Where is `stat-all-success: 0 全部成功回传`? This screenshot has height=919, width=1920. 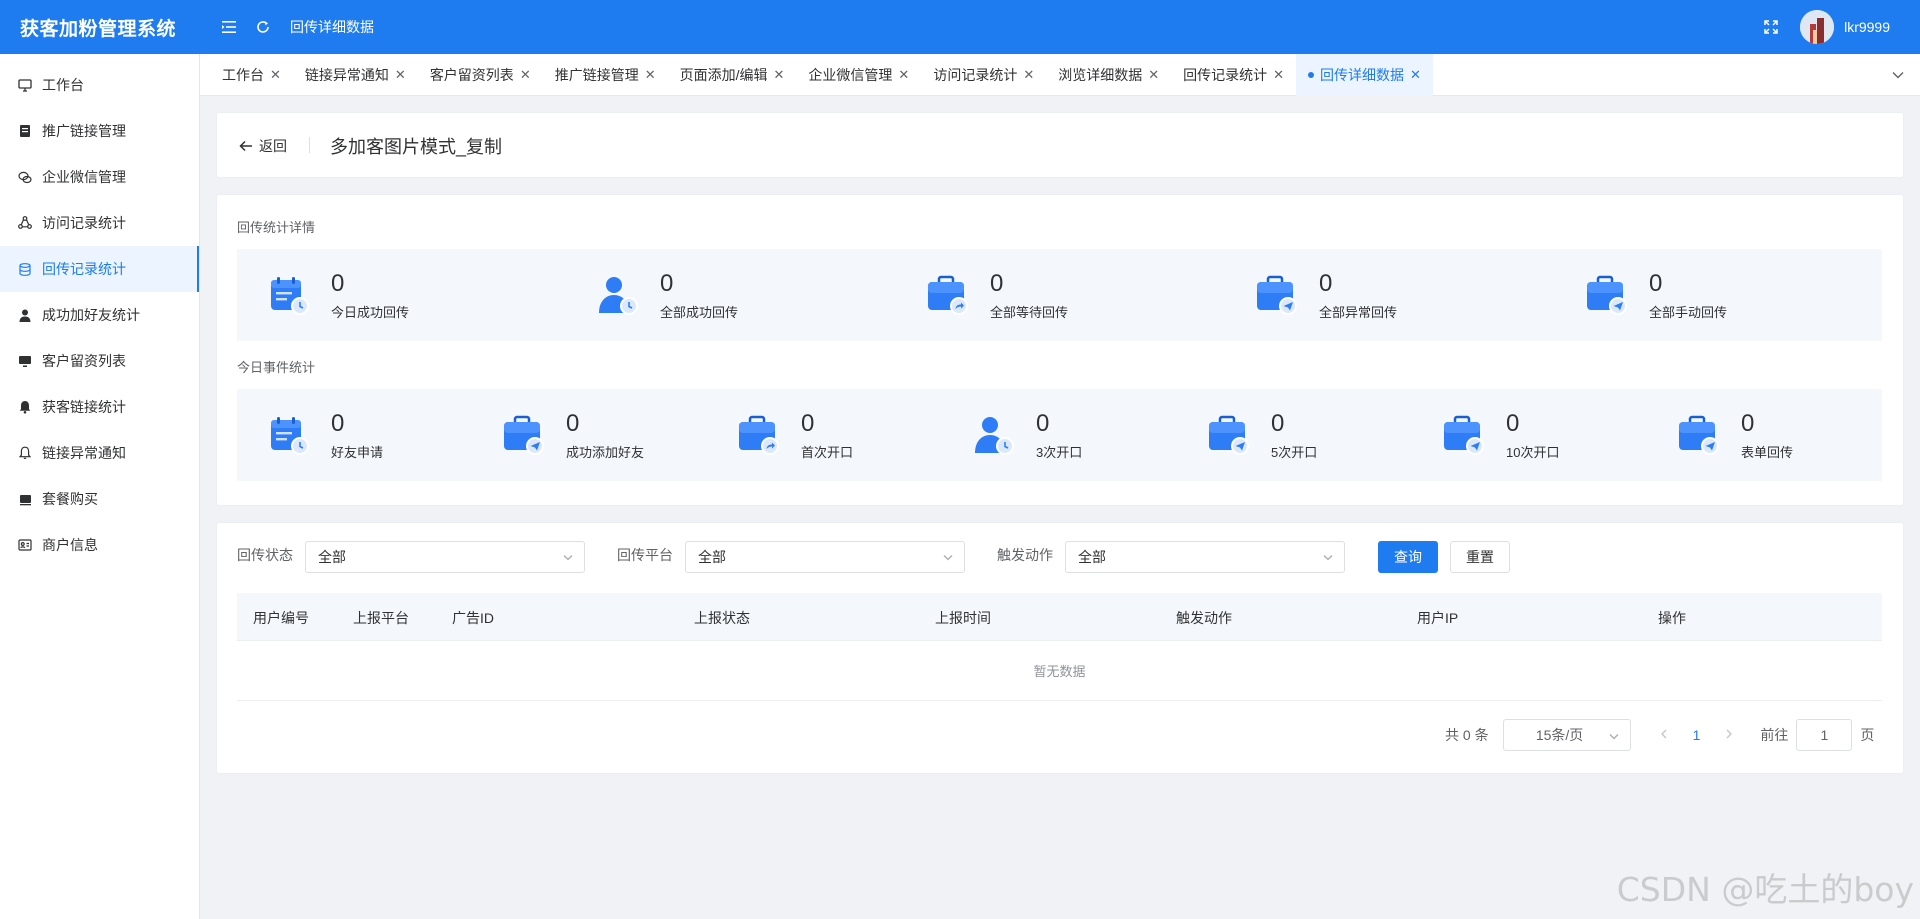
stat-all-success: 0 全部成功回传 is located at coordinates (667, 295).